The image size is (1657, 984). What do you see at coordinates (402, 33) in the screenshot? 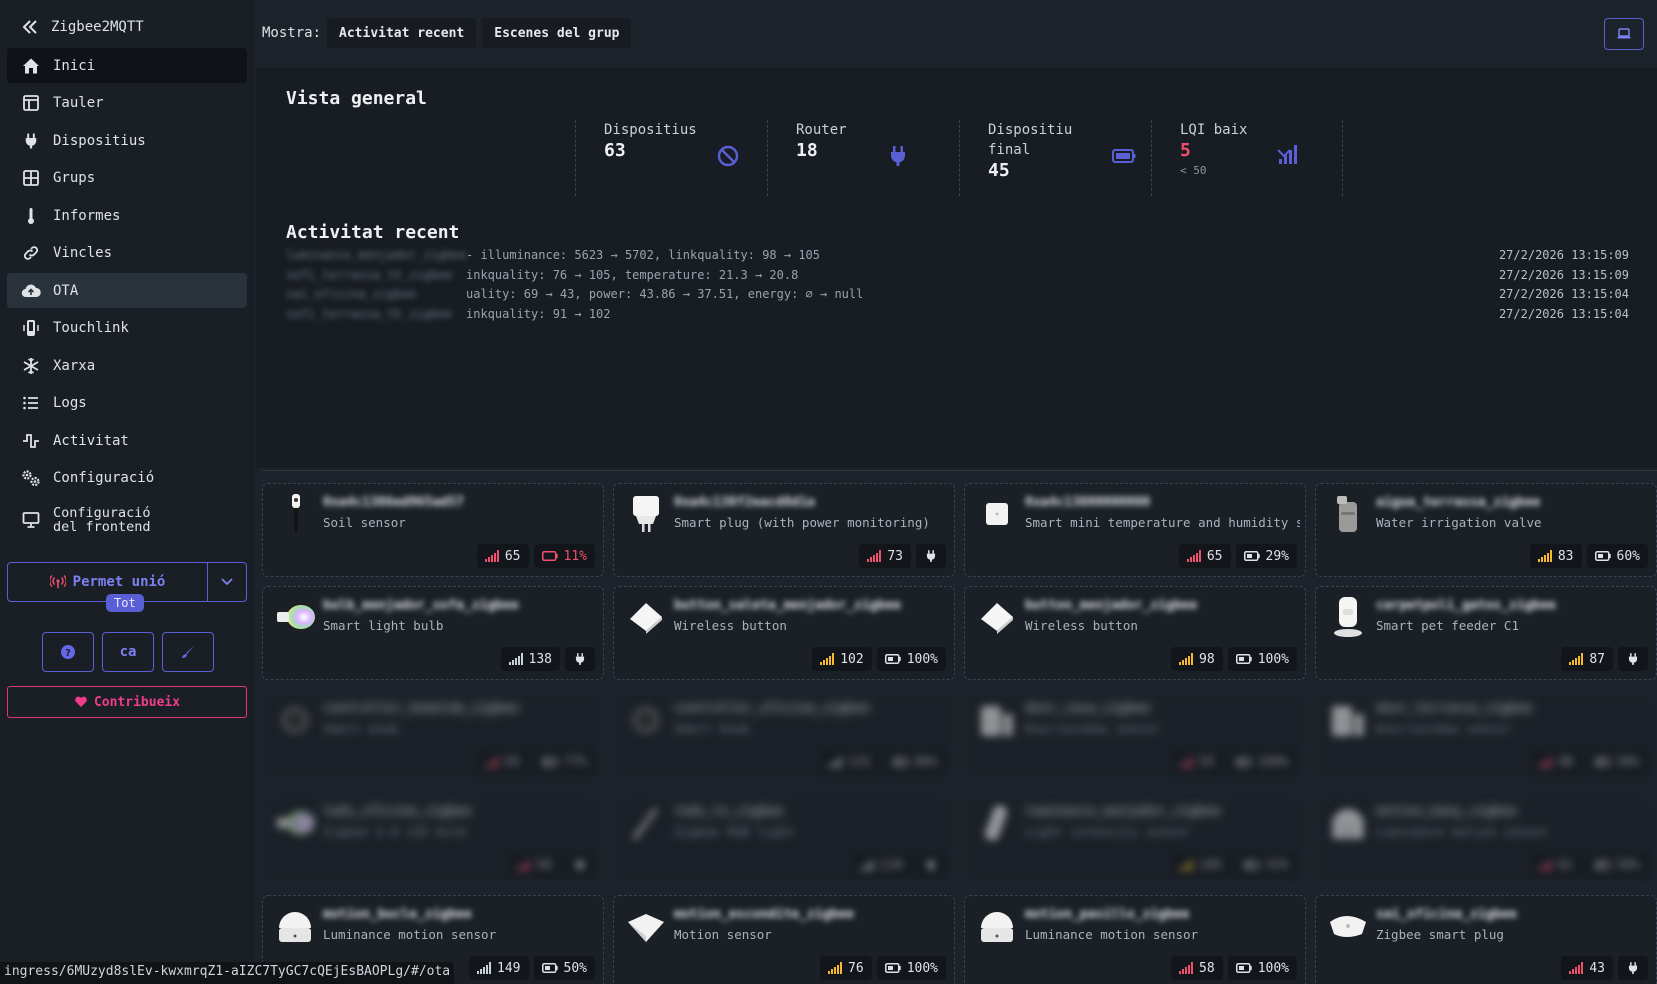
I see `tab-recent-activity: Activitat recent` at bounding box center [402, 33].